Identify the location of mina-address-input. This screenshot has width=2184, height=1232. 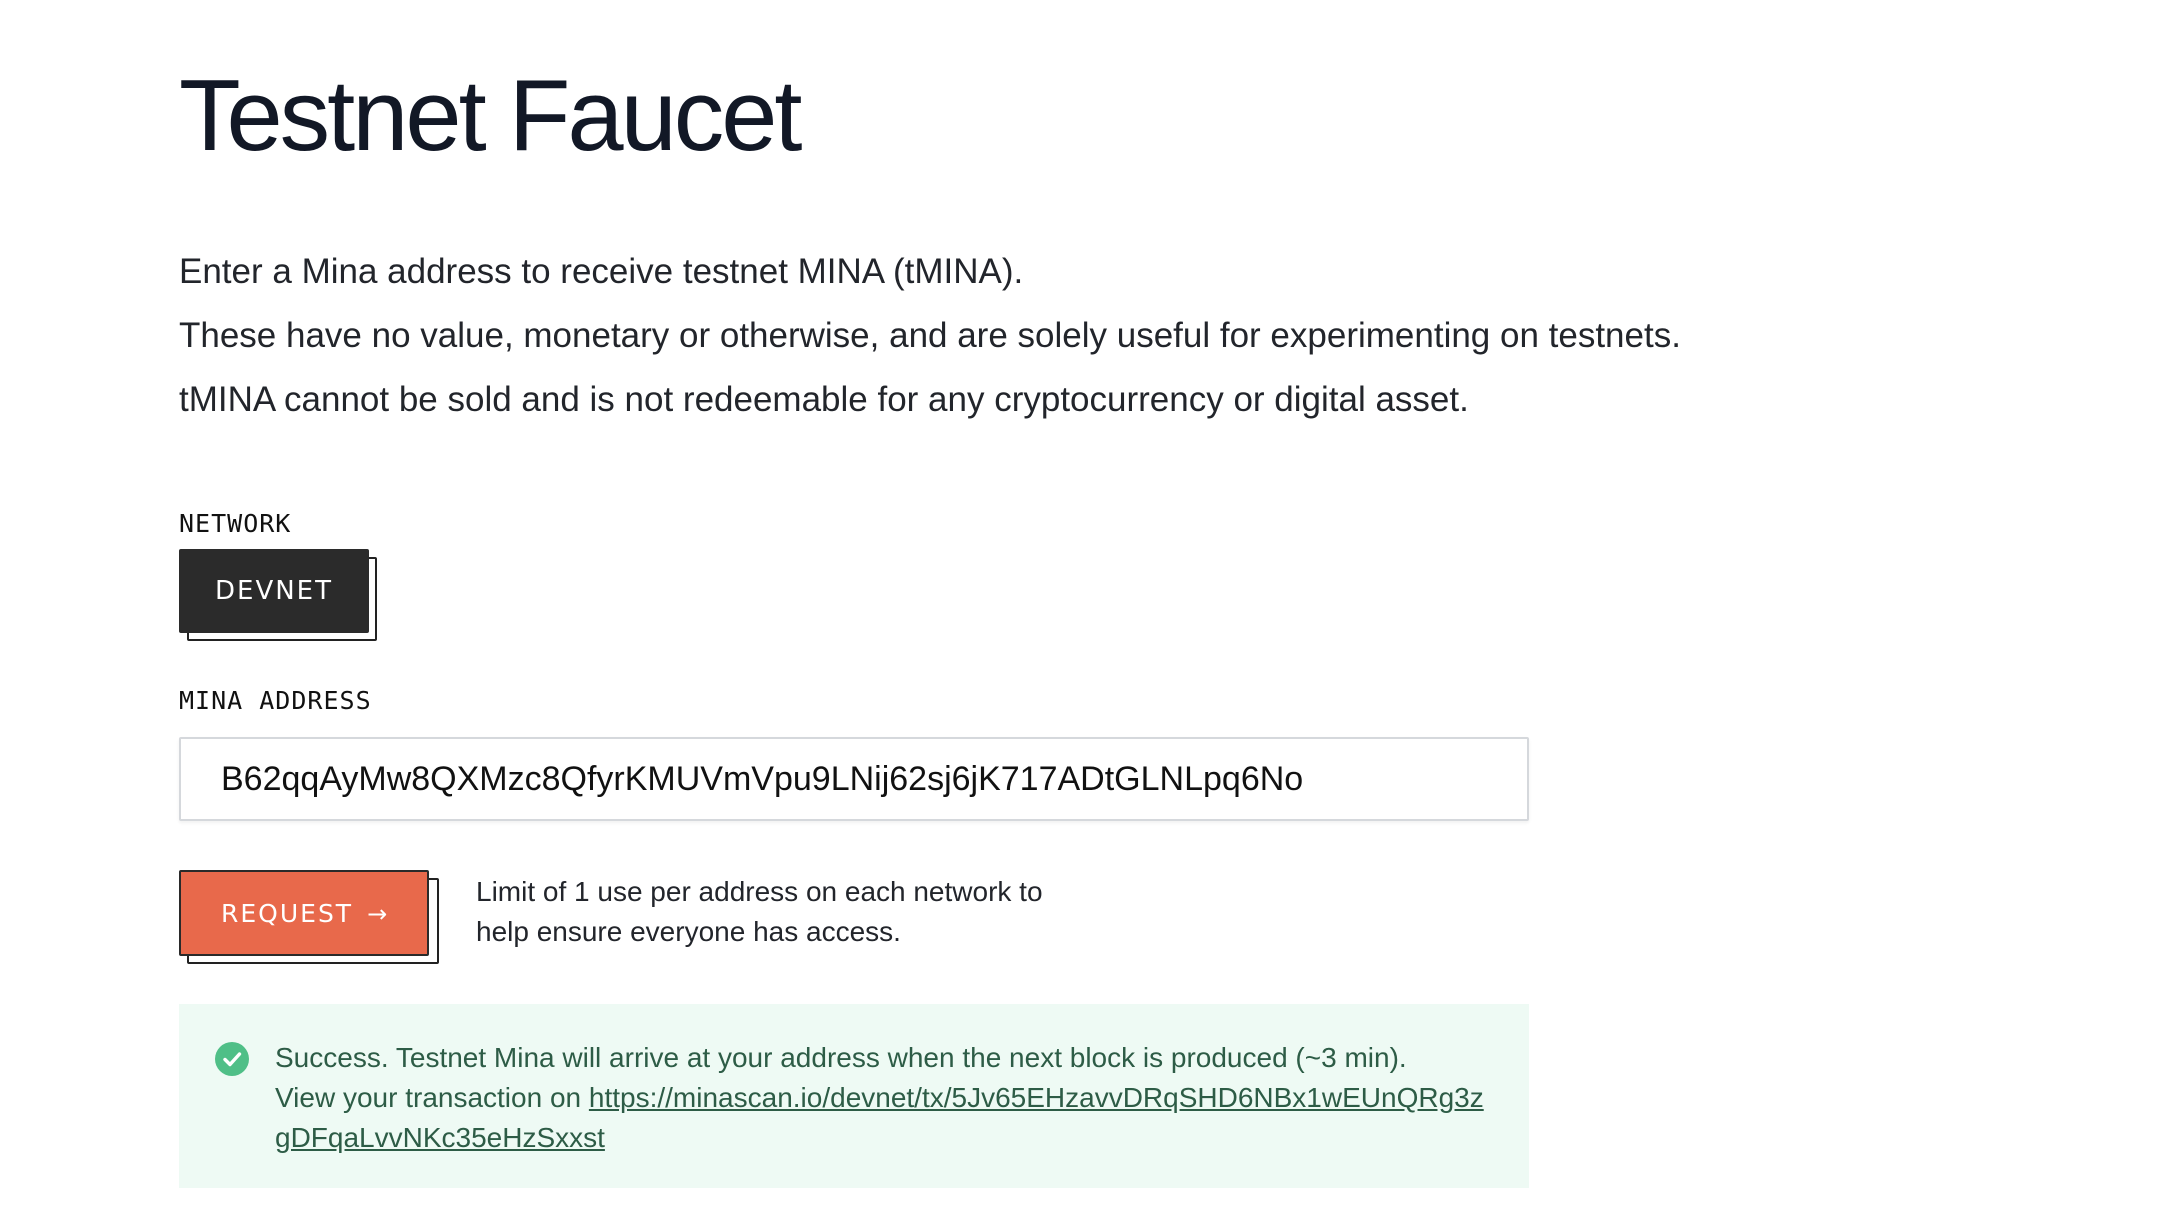
(854, 779).